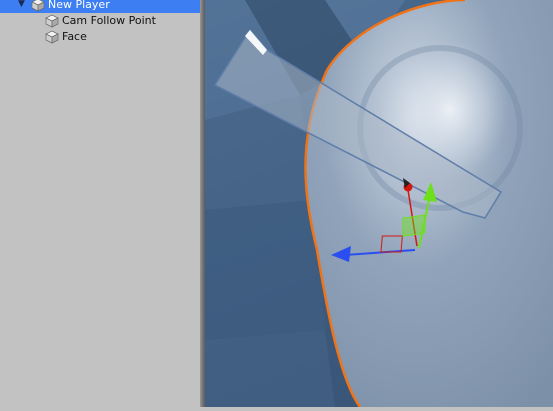 The height and width of the screenshot is (411, 553). What do you see at coordinates (79, 6) in the screenshot?
I see `hierarchy-item-label: New Player` at bounding box center [79, 6].